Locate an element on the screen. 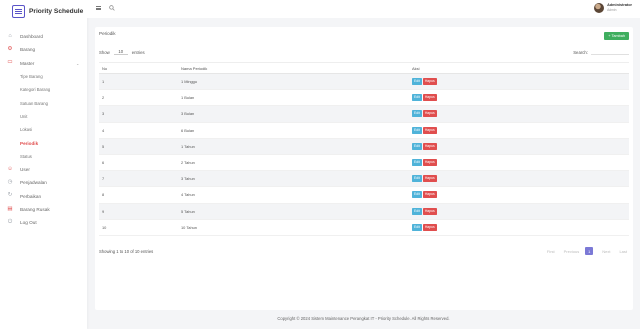 The height and width of the screenshot is (329, 640). chevron-down-icon: ⌄ is located at coordinates (78, 63).